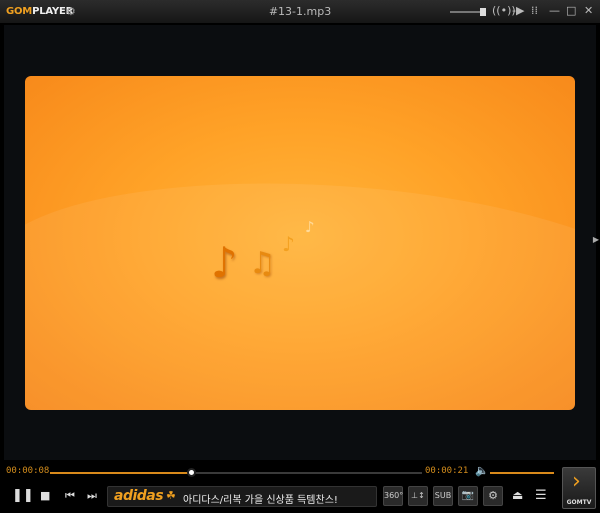  What do you see at coordinates (596, 239) in the screenshot?
I see `side-panel-toggle-icon: ▶` at bounding box center [596, 239].